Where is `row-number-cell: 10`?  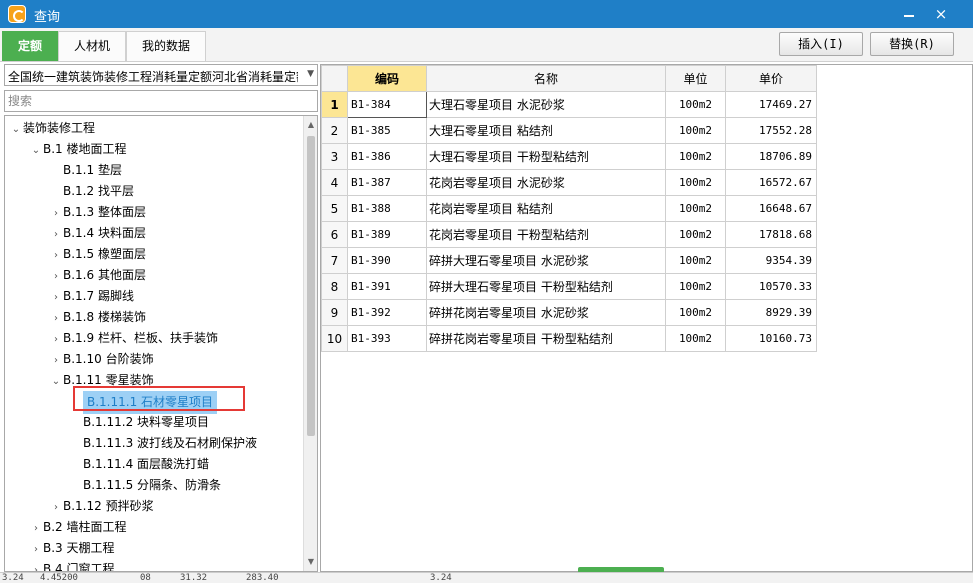
row-number-cell: 10 is located at coordinates (334, 338).